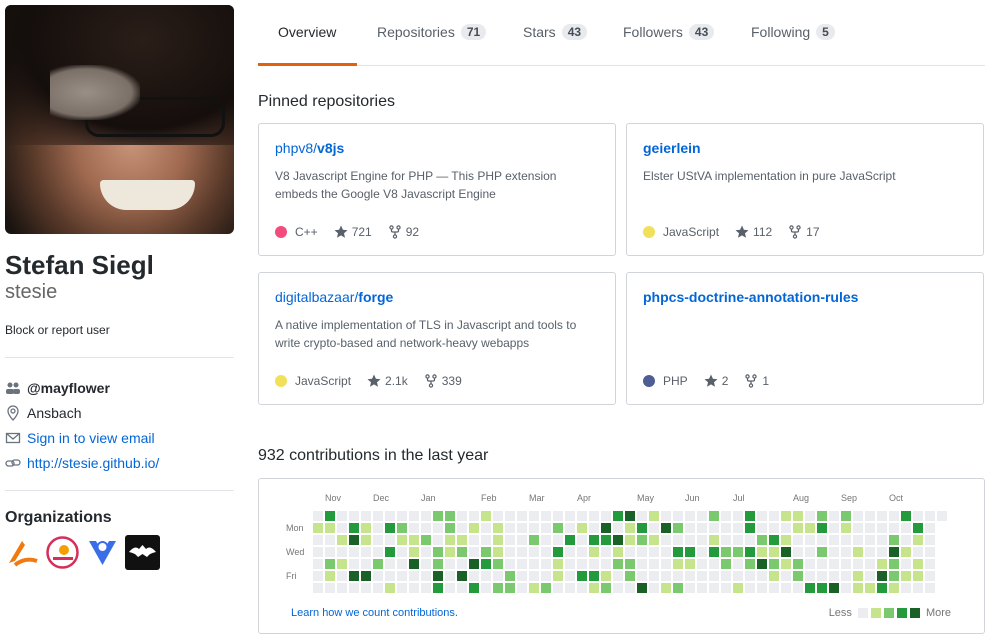  I want to click on org-avatar-freifunk, so click(62, 552).